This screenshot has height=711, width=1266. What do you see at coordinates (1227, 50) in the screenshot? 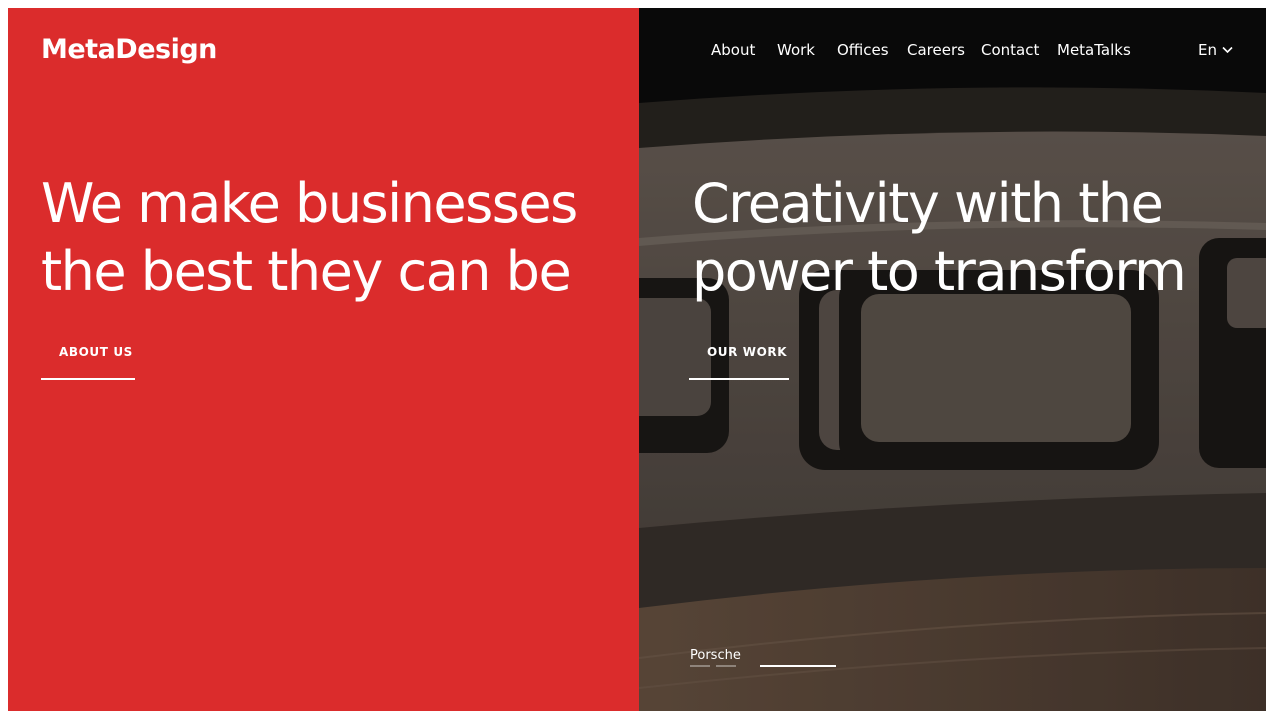
I see `chevron-down-icon` at bounding box center [1227, 50].